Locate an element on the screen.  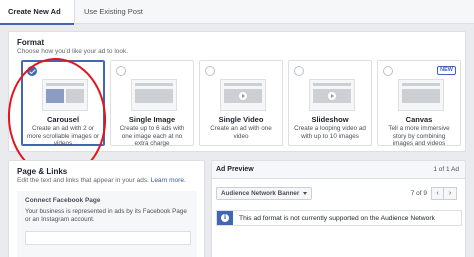
placement-pager: 7 of 9 ‹ › is located at coordinates (434, 193).